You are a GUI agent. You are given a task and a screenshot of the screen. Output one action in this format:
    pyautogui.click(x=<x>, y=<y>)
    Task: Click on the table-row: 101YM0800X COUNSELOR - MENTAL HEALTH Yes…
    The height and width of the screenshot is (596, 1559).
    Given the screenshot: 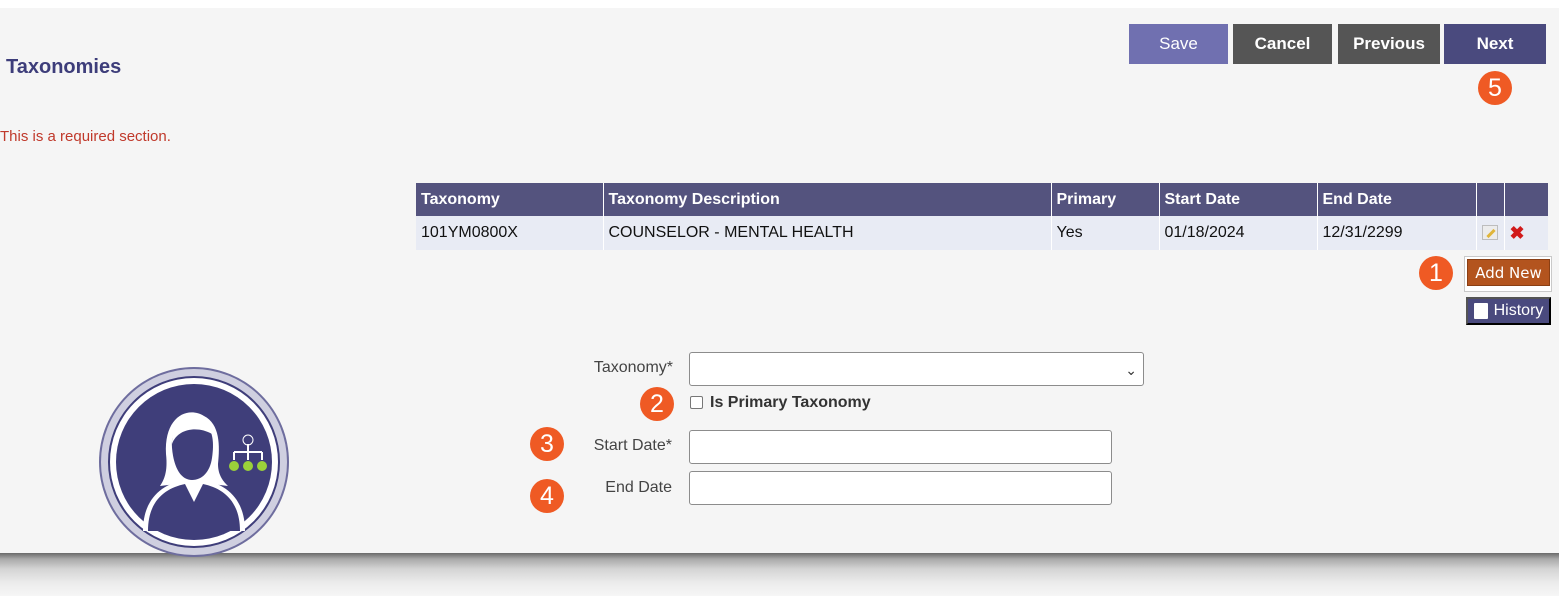 What is the action you would take?
    pyautogui.click(x=982, y=233)
    